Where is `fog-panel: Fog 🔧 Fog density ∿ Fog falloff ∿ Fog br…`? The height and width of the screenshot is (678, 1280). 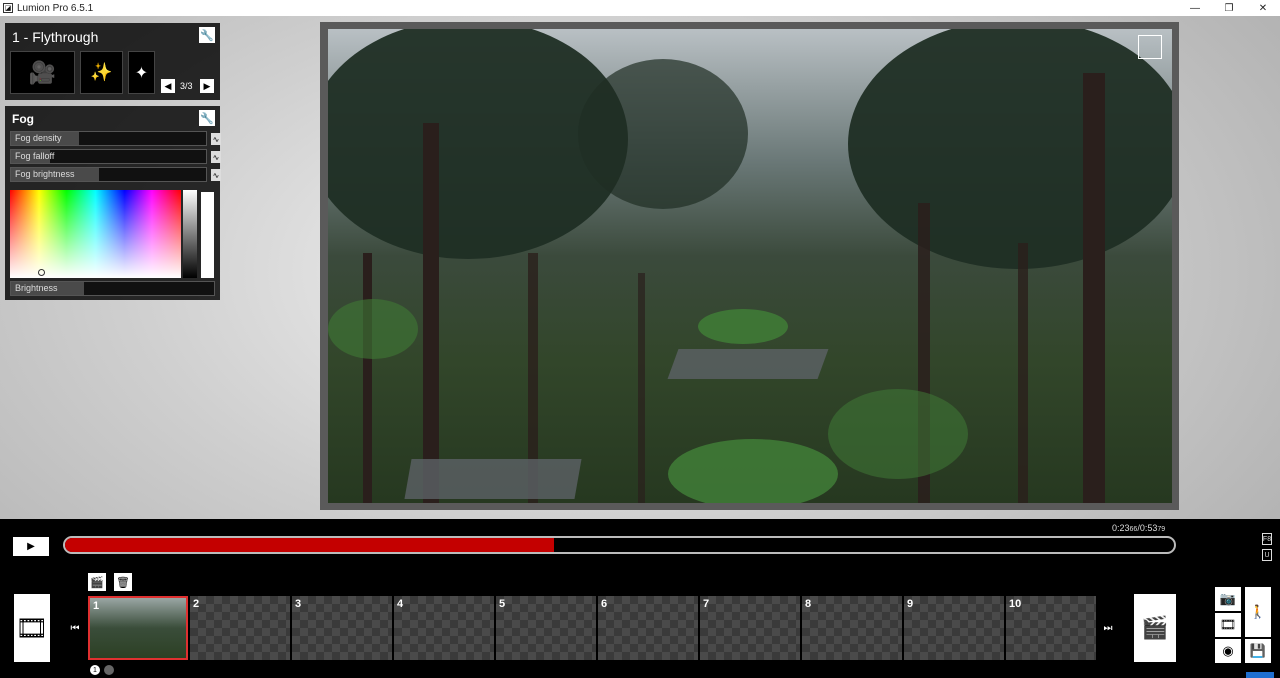
fog-panel: Fog 🔧 Fog density ∿ Fog falloff ∿ Fog br… is located at coordinates (113, 203).